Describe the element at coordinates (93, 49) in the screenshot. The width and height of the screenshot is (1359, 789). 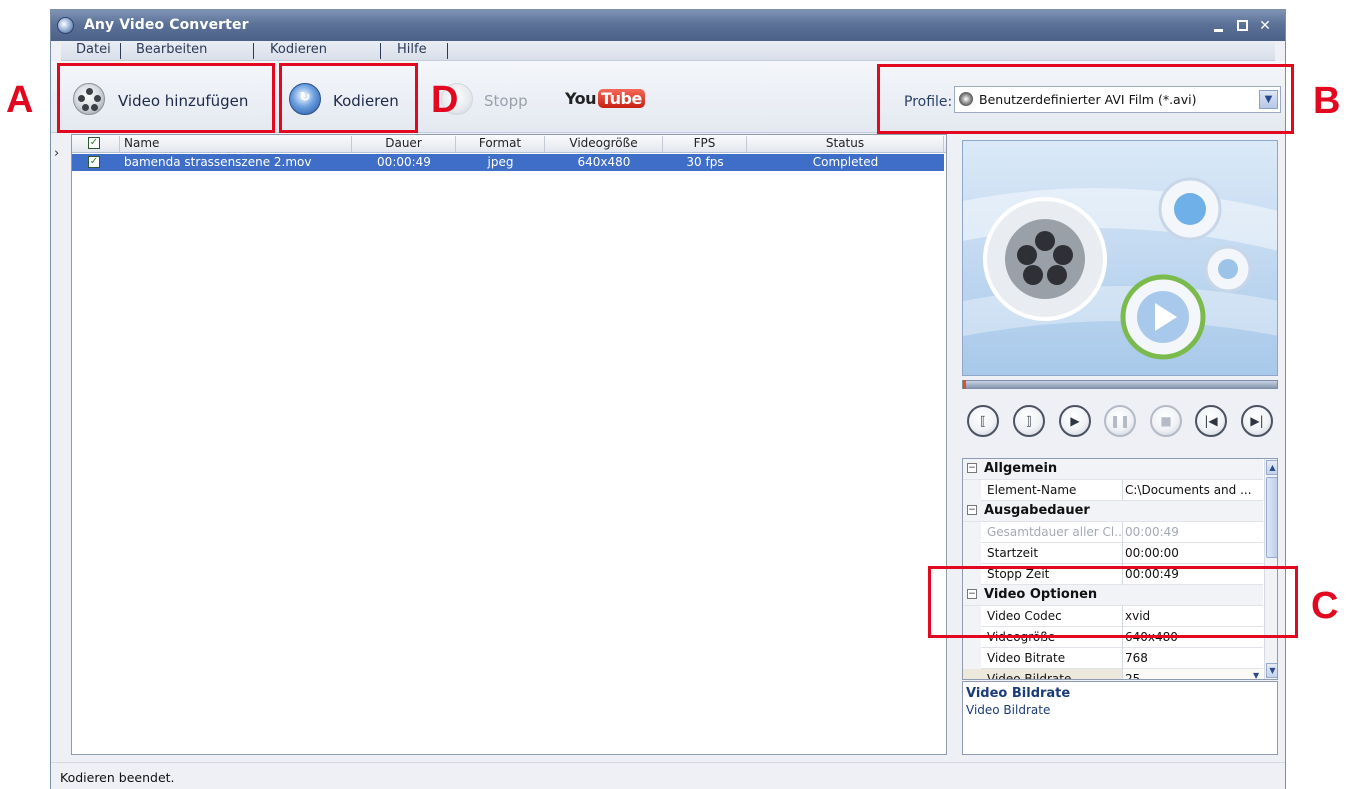
I see `menu-datei: Datei` at that location.